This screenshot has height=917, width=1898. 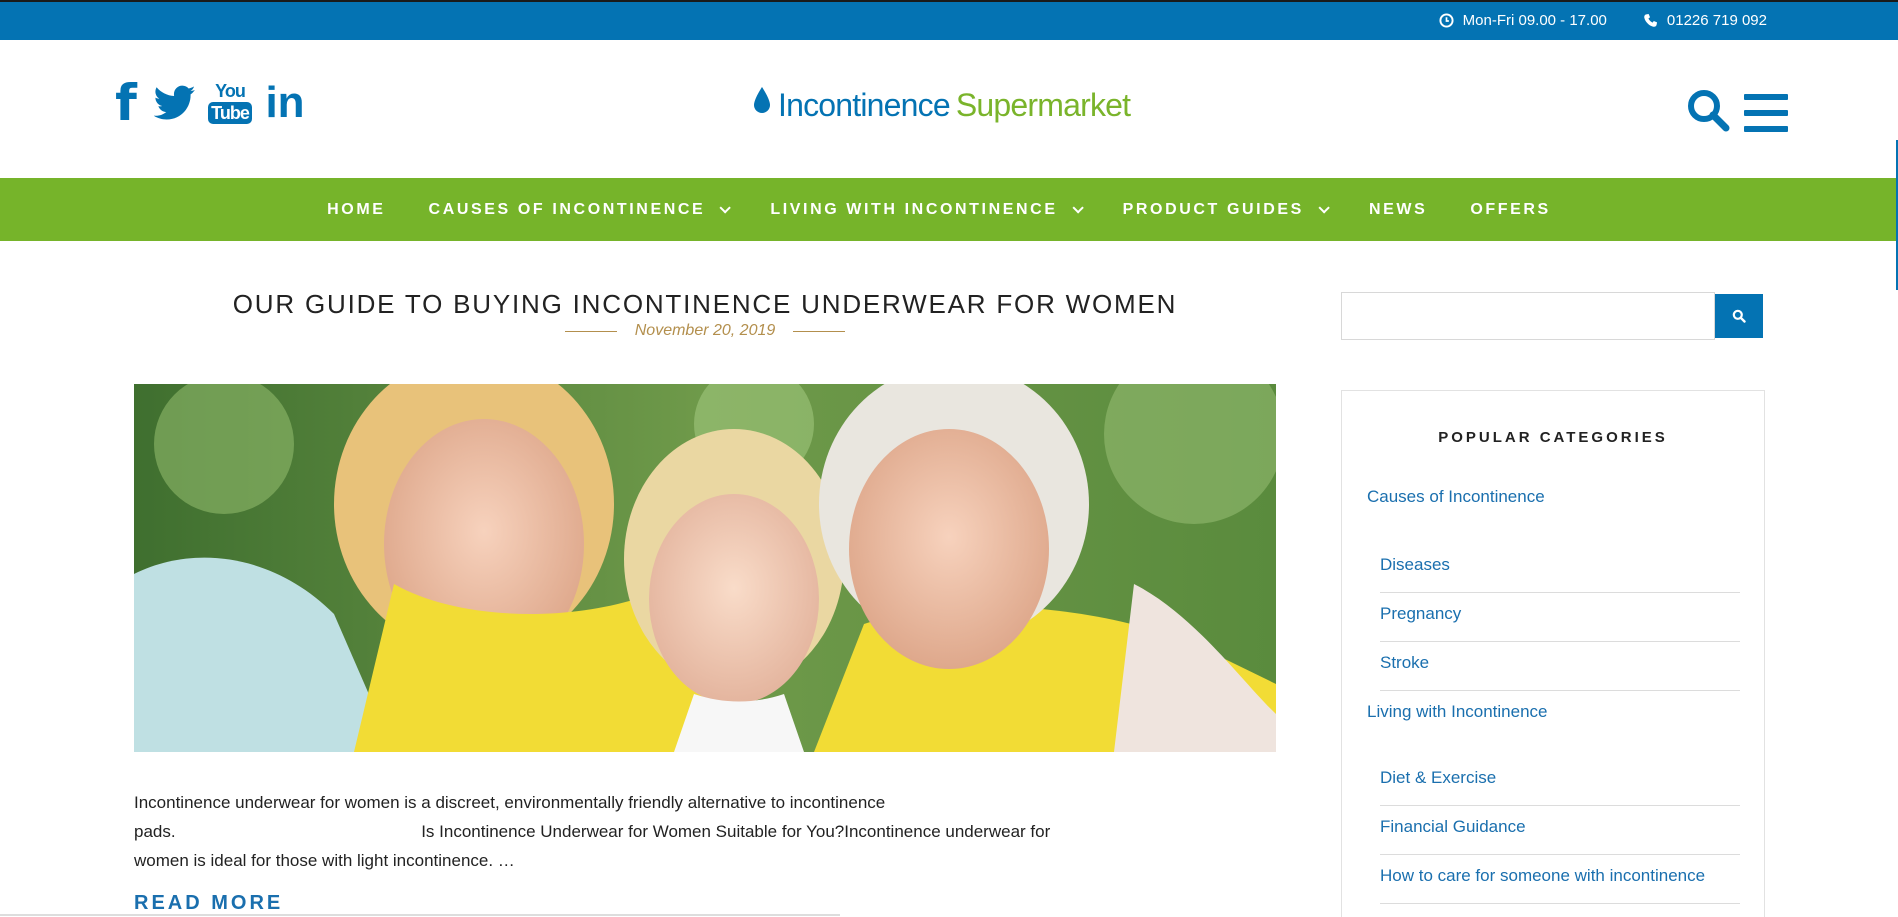 What do you see at coordinates (567, 209) in the screenshot?
I see `nav-label: CAUSES OF INCONTINENCE` at bounding box center [567, 209].